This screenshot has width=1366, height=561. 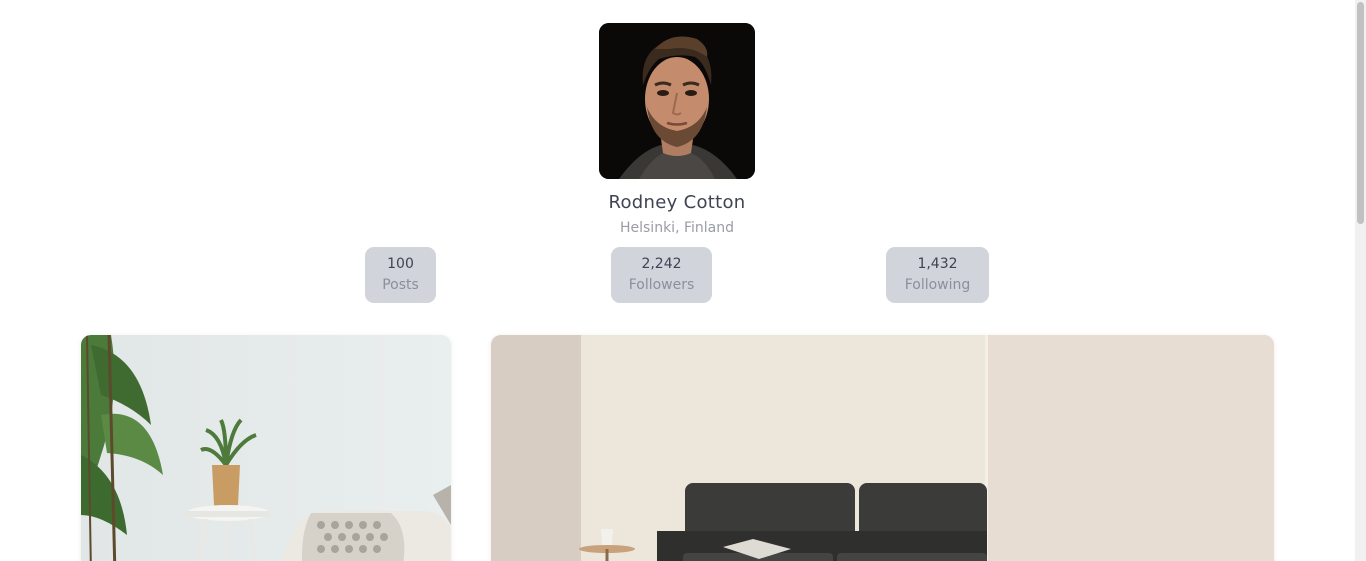 I want to click on stat-following-value: 1,432, so click(x=937, y=264).